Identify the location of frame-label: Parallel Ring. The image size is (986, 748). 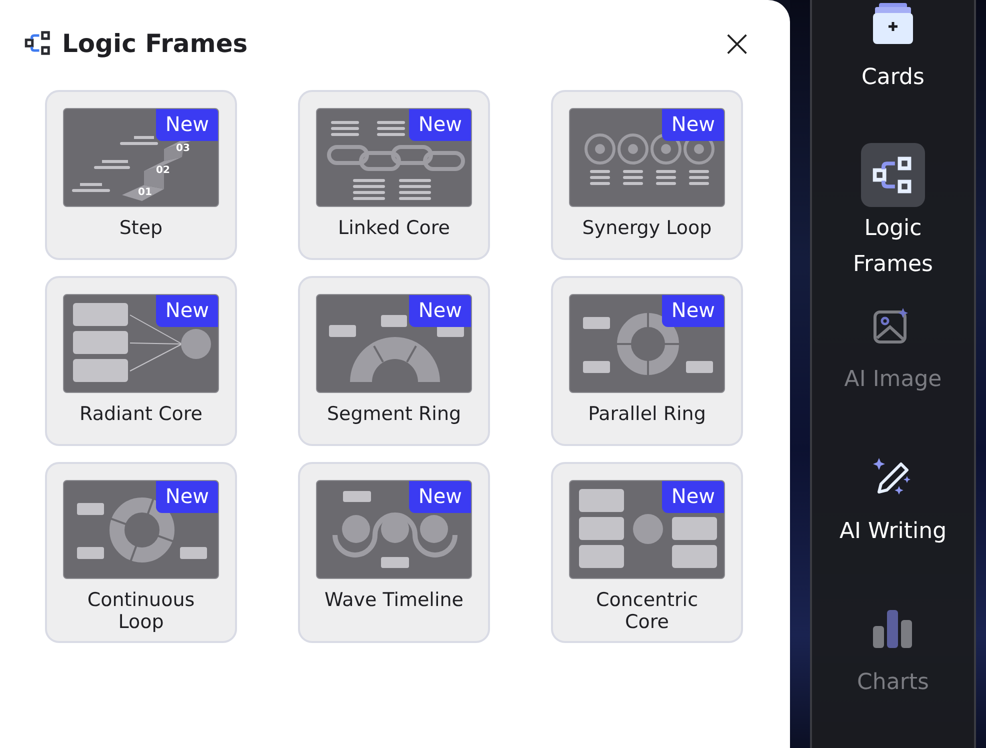
(647, 414).